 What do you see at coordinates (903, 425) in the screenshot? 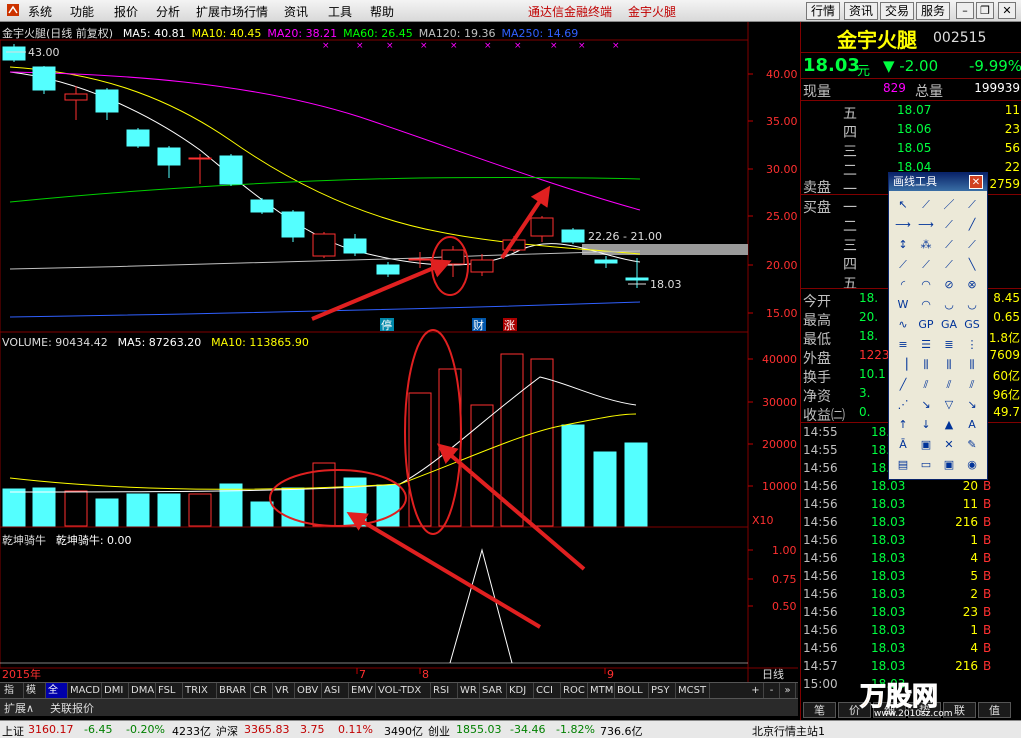
I see `tool-up-arrow-icon: ↑` at bounding box center [903, 425].